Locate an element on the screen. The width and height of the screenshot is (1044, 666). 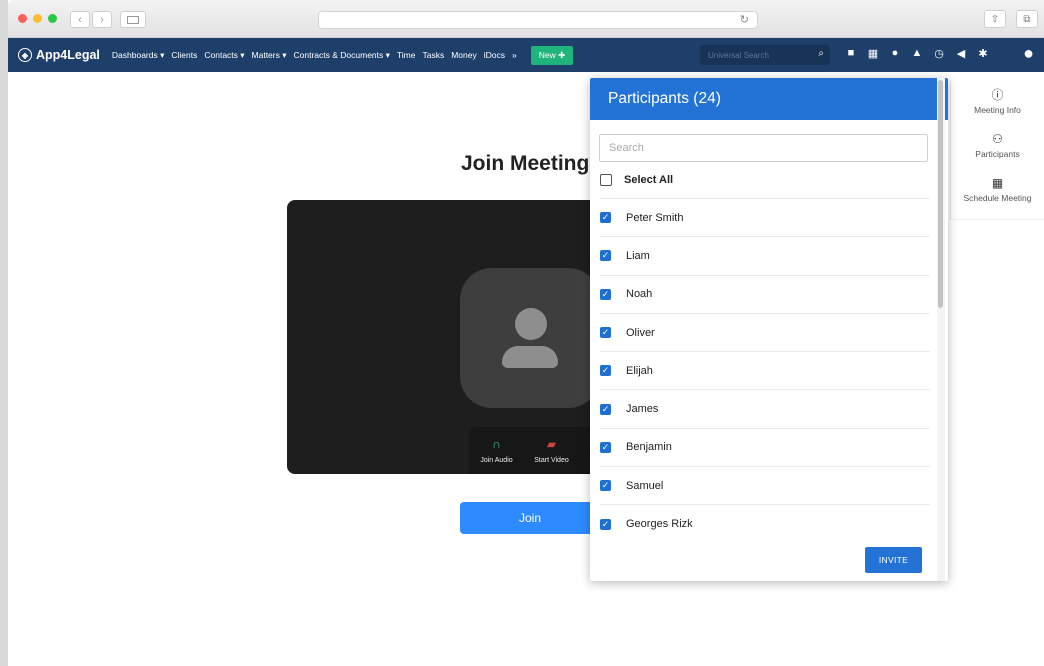
invite-button: INVITE is located at coordinates (893, 560).